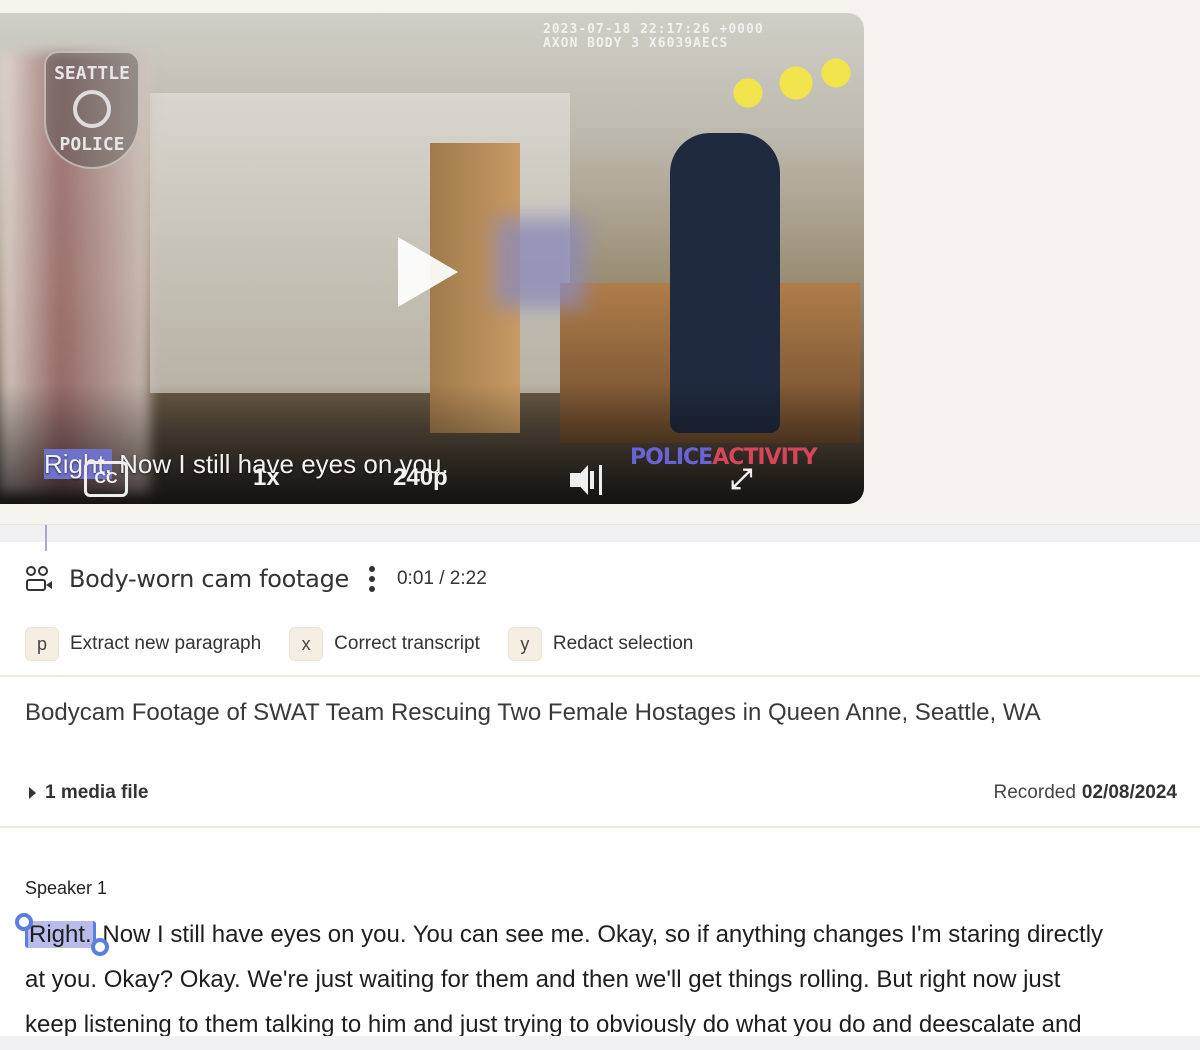 The image size is (1200, 1050). What do you see at coordinates (441, 578) in the screenshot?
I see `playback-time: 0:01 / 2:22` at bounding box center [441, 578].